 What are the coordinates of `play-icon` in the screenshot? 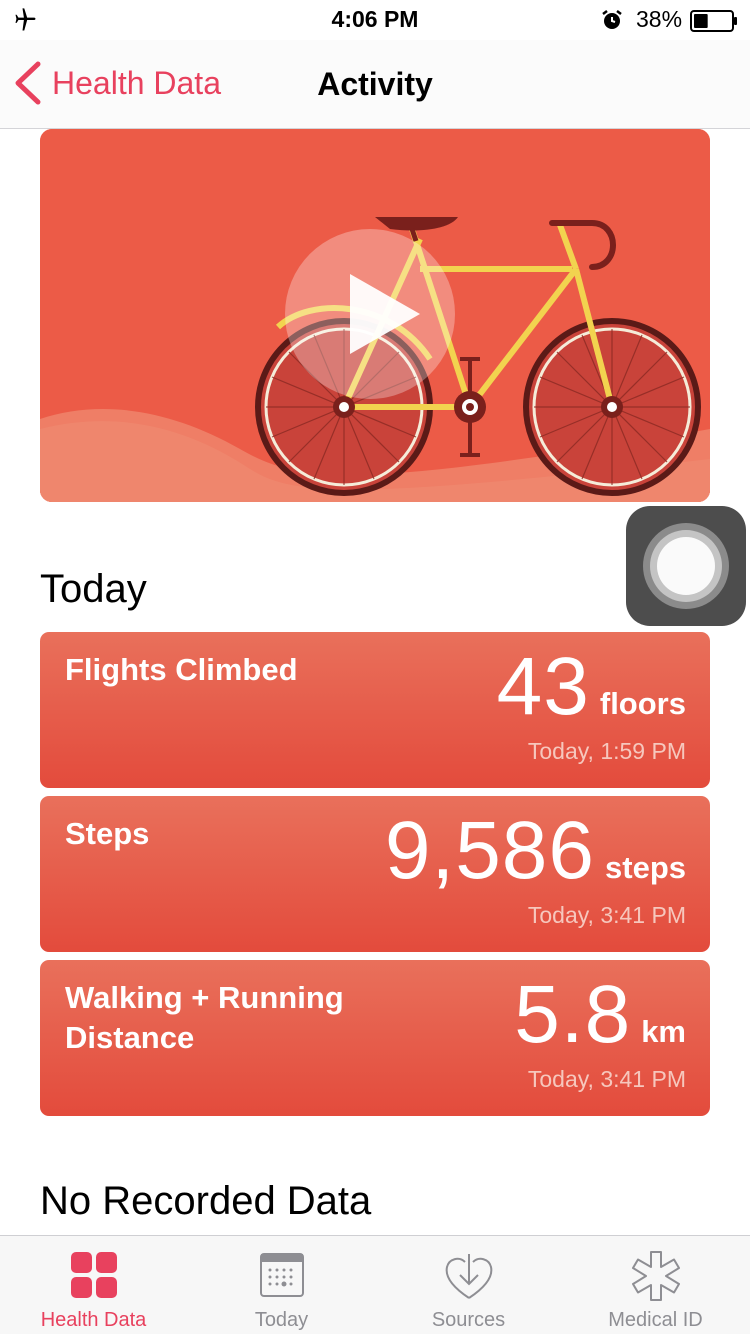 It's located at (370, 314).